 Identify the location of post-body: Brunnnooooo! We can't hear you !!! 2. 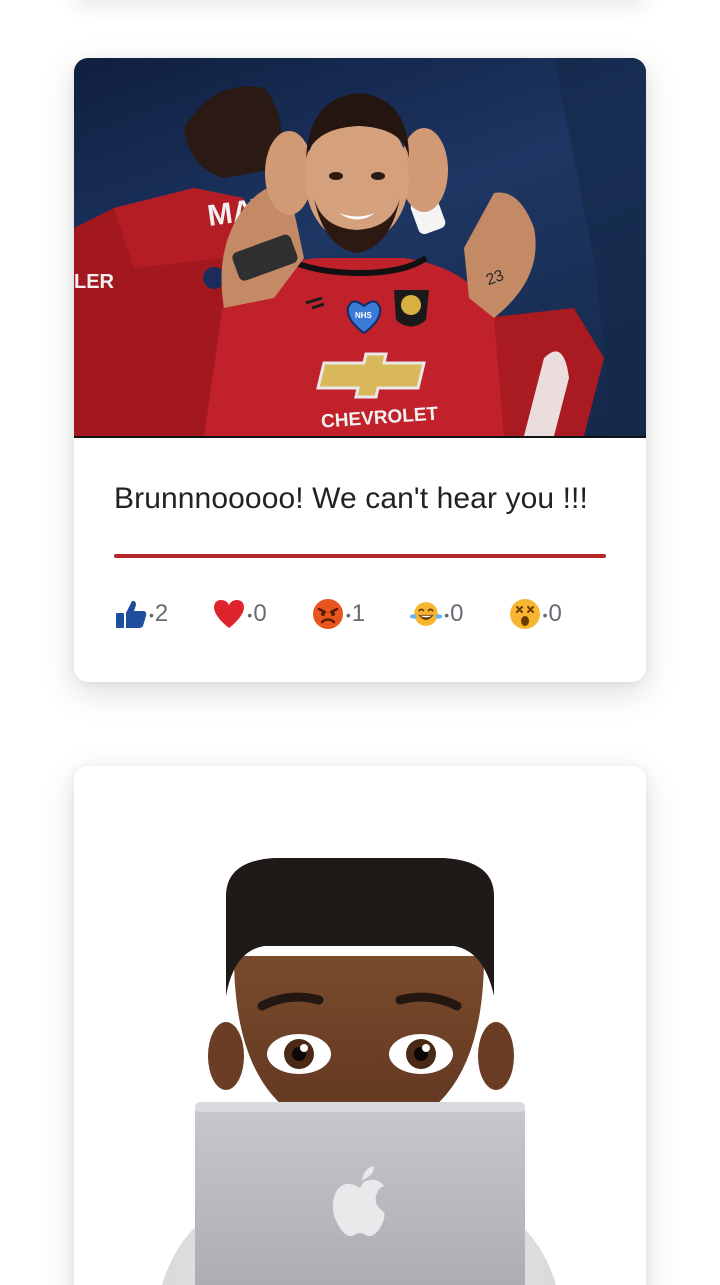
(360, 558).